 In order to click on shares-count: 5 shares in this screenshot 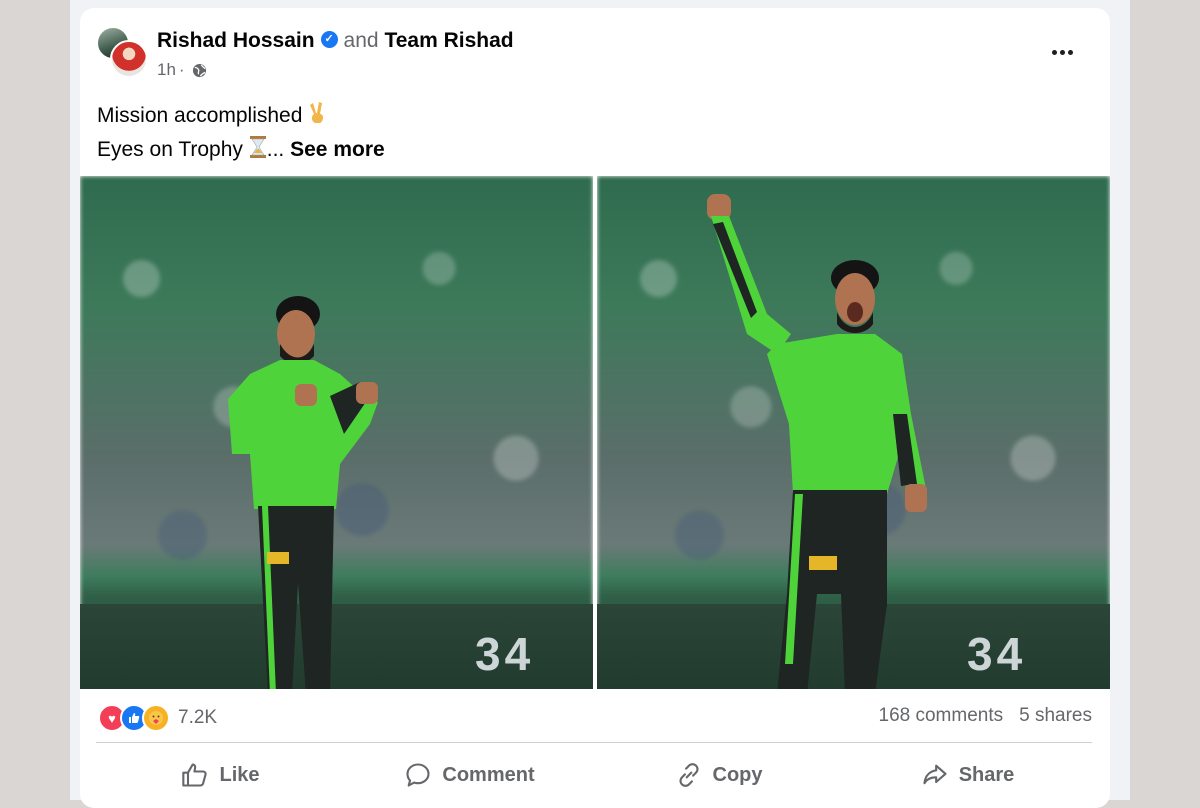, I will do `click(1055, 715)`.